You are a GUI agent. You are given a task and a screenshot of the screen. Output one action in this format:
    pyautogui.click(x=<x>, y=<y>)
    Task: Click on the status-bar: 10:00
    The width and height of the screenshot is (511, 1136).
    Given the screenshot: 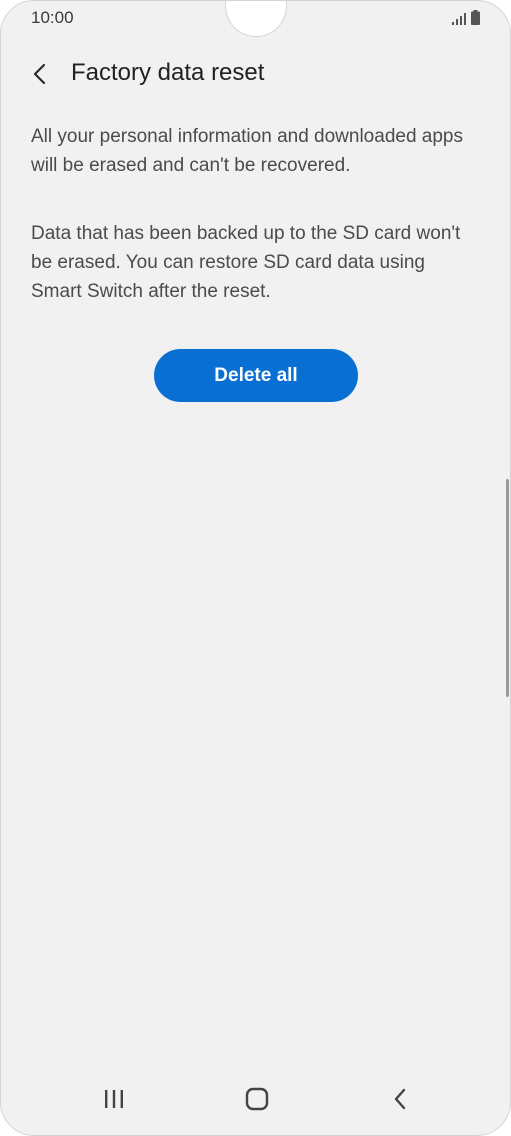 What is the action you would take?
    pyautogui.click(x=255, y=19)
    